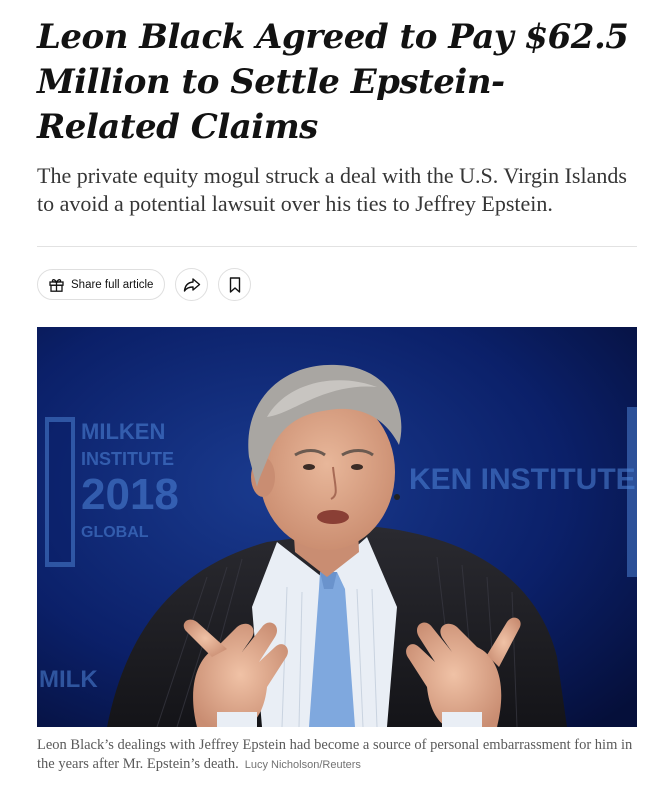  Describe the element at coordinates (115, 532) in the screenshot. I see `backdrop-text: GLOBAL` at that location.